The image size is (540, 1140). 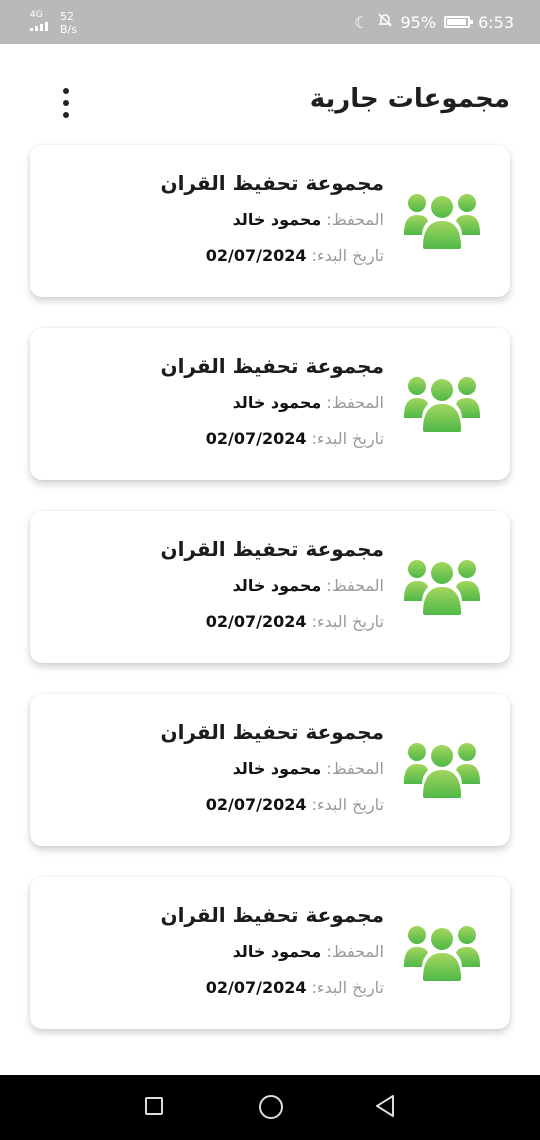 I want to click on status-right: ☾ 95% 6:53, so click(x=434, y=22).